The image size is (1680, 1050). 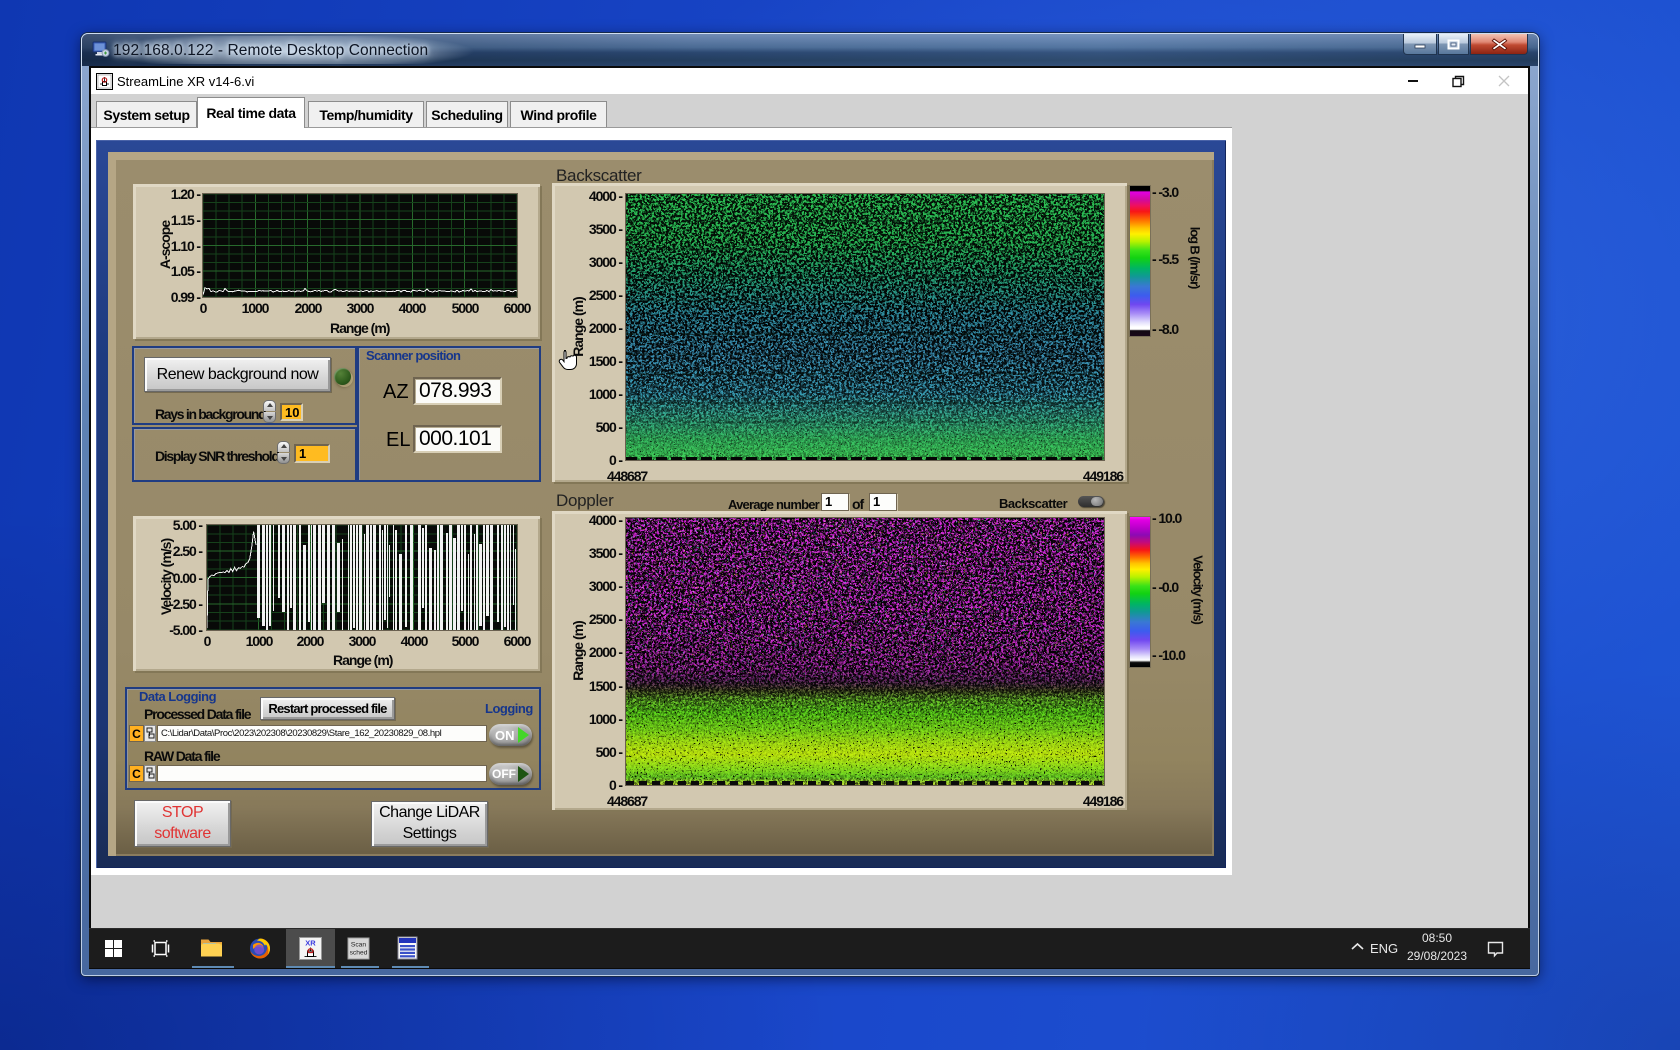 What do you see at coordinates (310, 943) in the screenshot?
I see `svg-text: XR` at bounding box center [310, 943].